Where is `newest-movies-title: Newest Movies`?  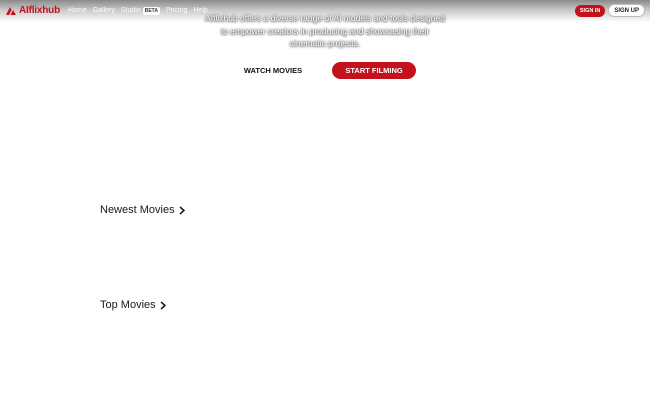 newest-movies-title: Newest Movies is located at coordinates (137, 210).